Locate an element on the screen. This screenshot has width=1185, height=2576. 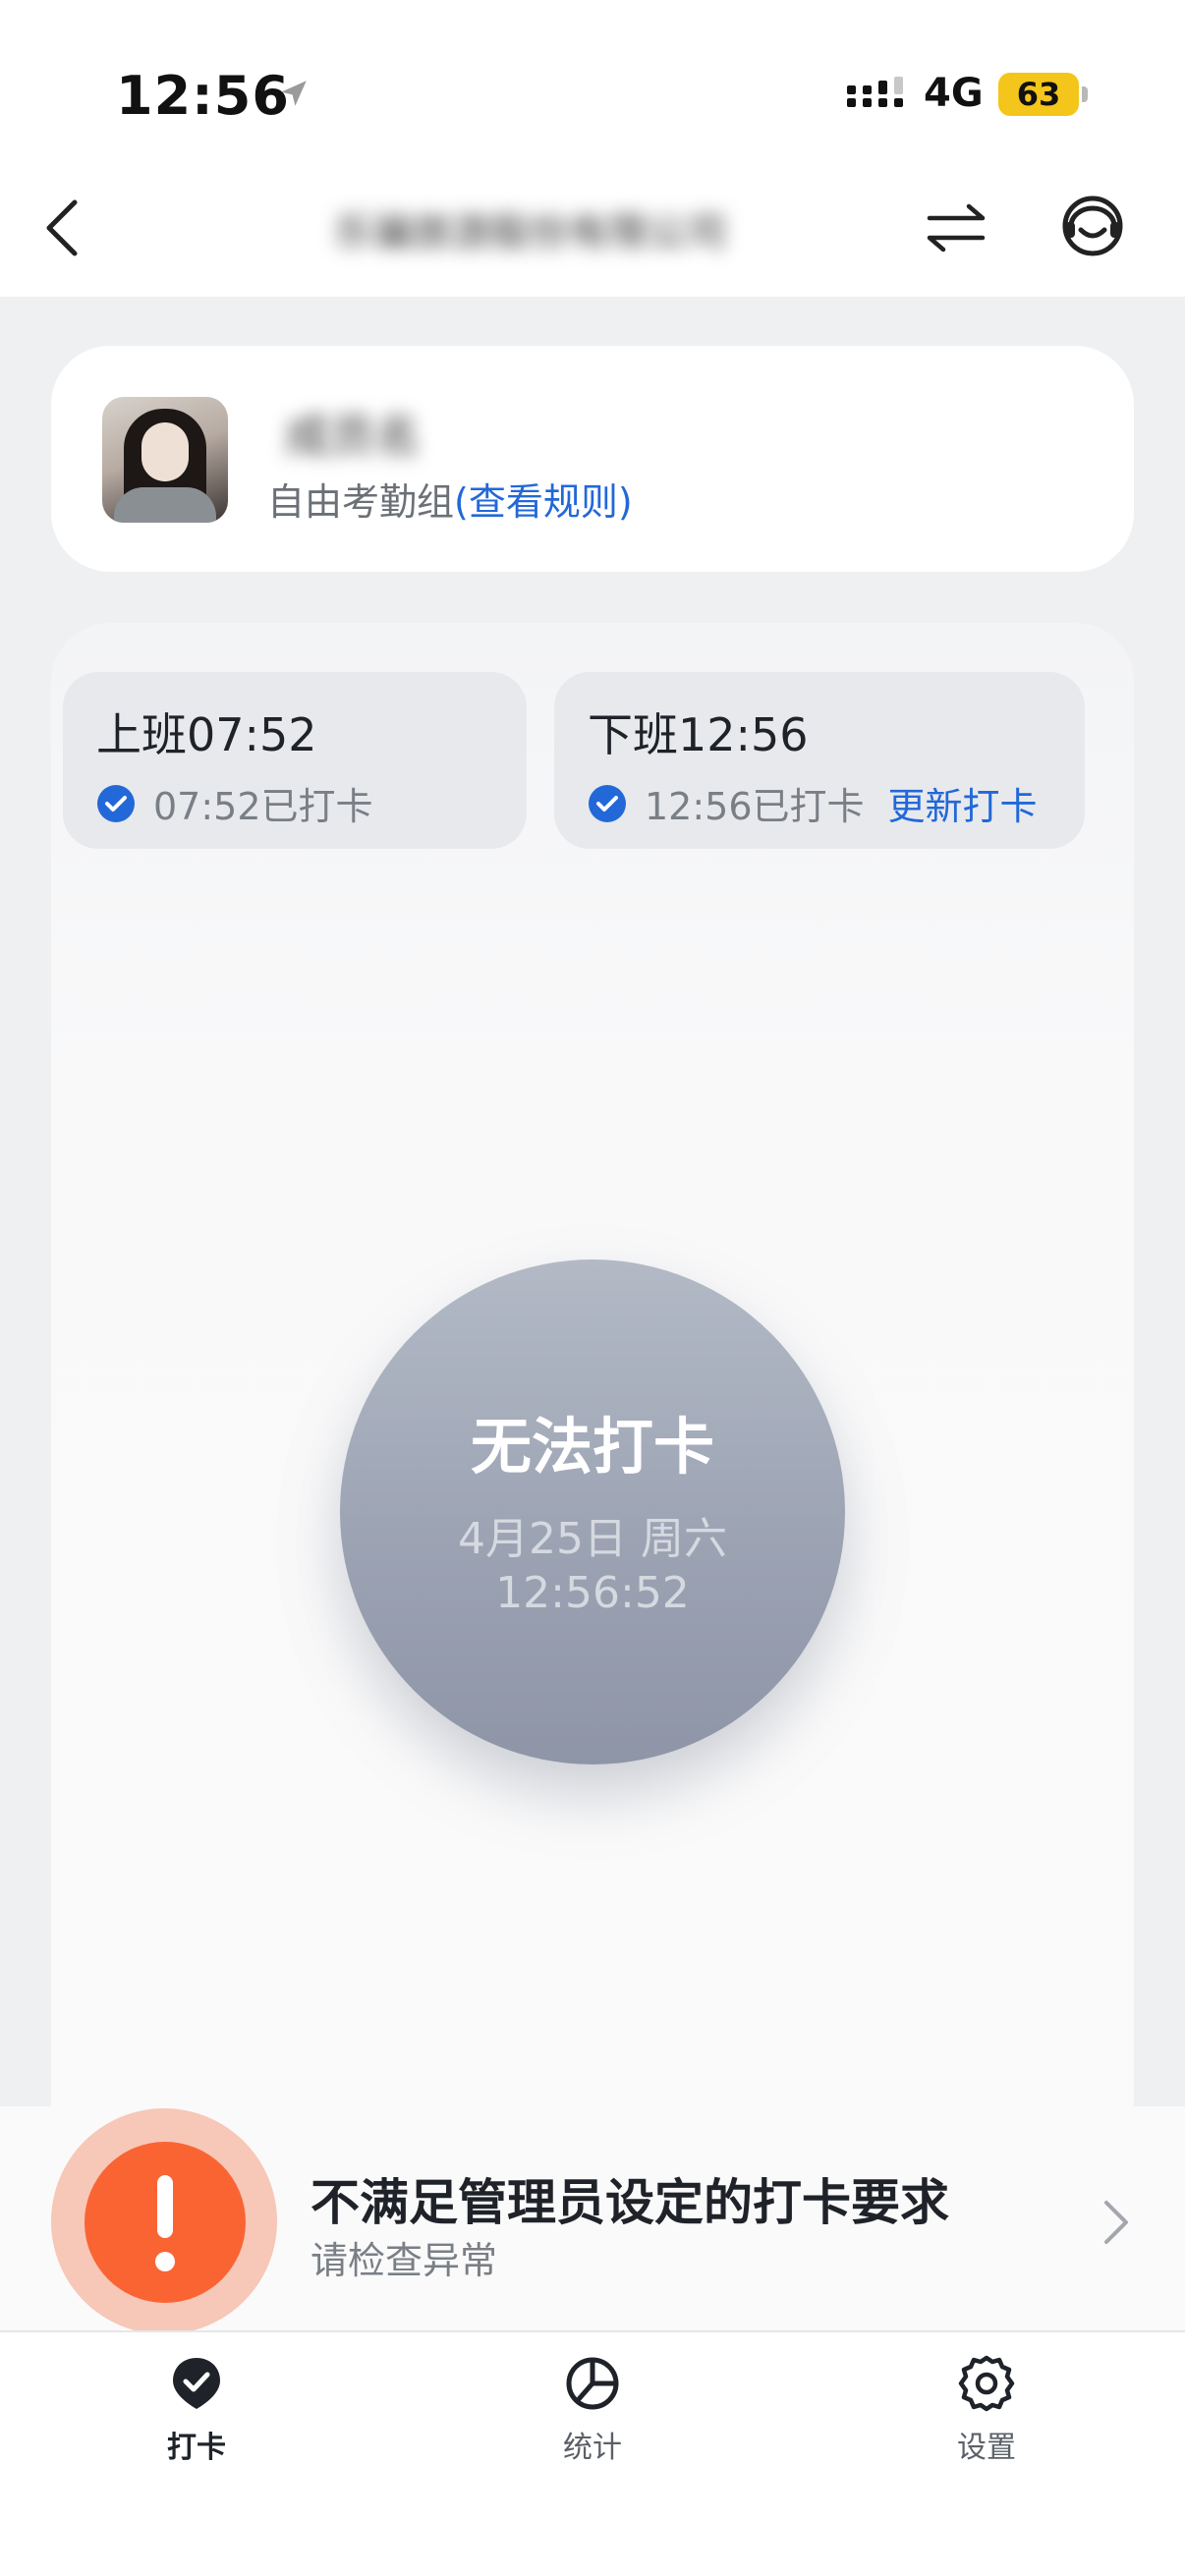
attendance-group: 自由考勤组(查看规则) is located at coordinates (450, 499).